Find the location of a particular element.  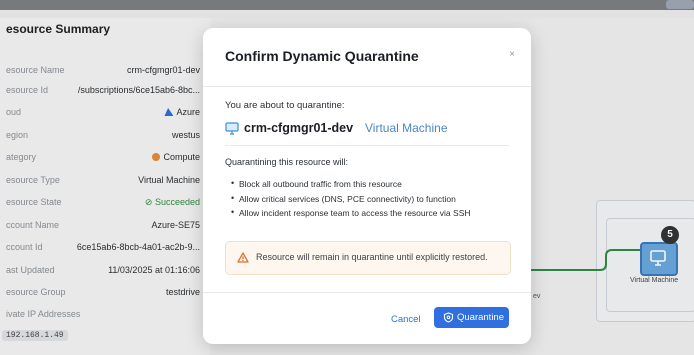

intro-text: You are about to quarantine: is located at coordinates (285, 105).